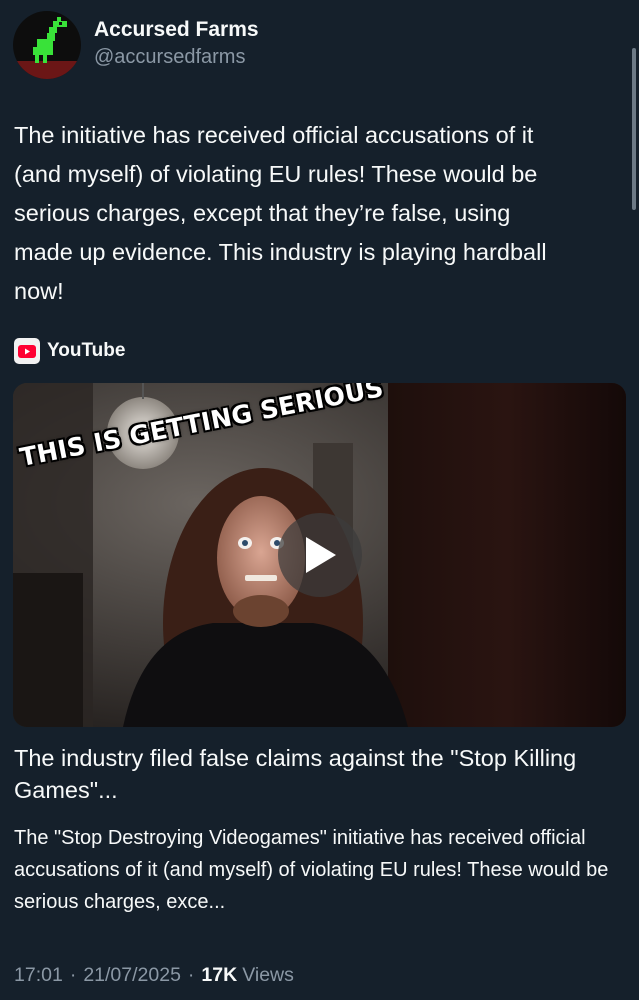  Describe the element at coordinates (176, 57) in the screenshot. I see `author-handle: @accursedfarms` at that location.